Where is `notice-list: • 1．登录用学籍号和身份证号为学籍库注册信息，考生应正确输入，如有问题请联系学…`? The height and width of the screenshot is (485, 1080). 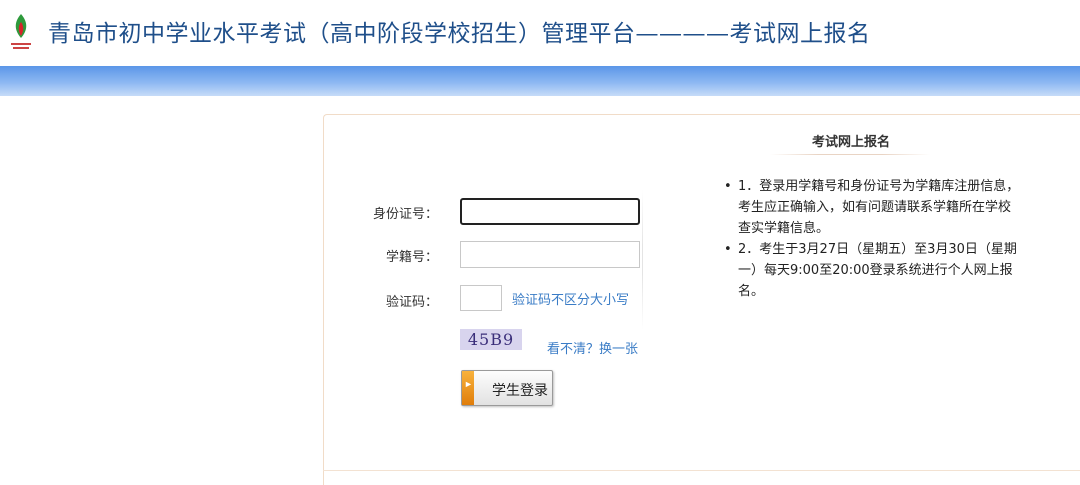 notice-list: • 1．登录用学籍号和身份证号为学籍库注册信息，考生应正确输入，如有问题请联系学… is located at coordinates (872, 239).